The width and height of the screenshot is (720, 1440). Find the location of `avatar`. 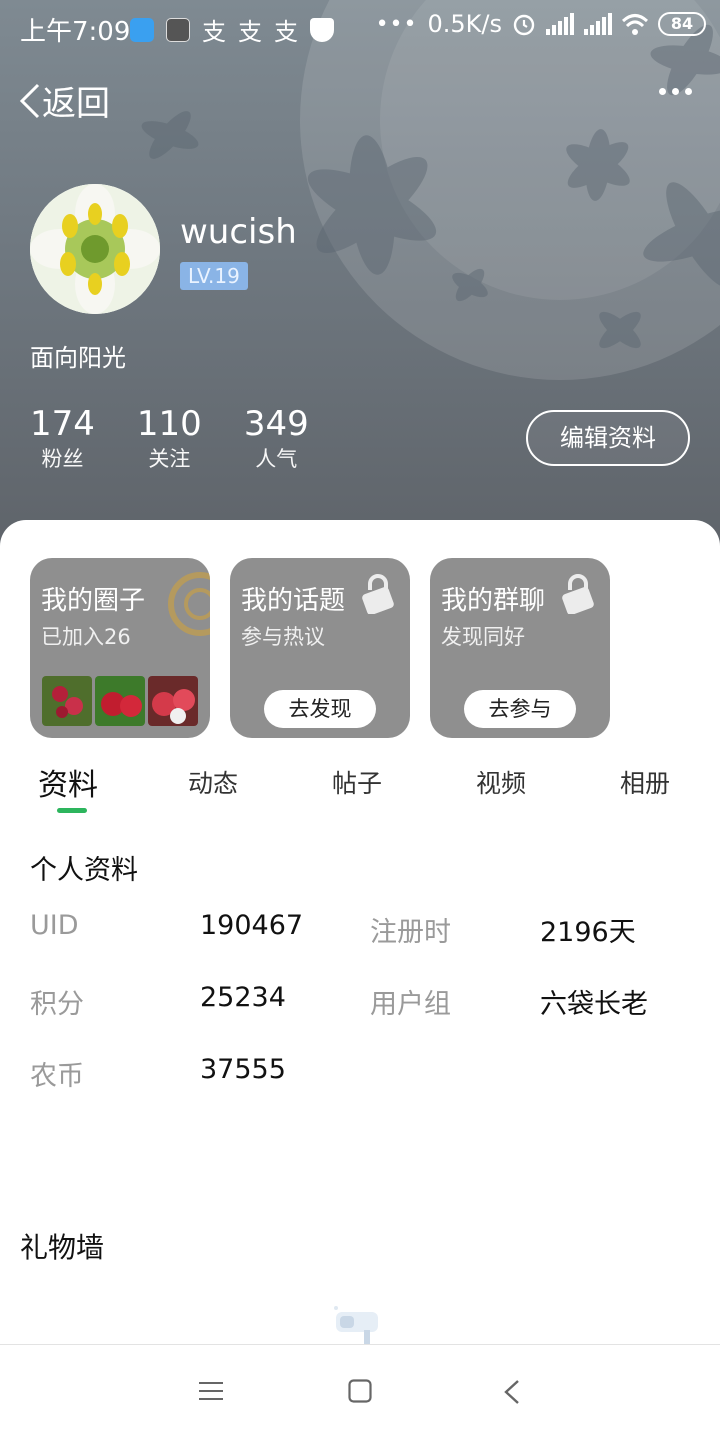

avatar is located at coordinates (95, 249).